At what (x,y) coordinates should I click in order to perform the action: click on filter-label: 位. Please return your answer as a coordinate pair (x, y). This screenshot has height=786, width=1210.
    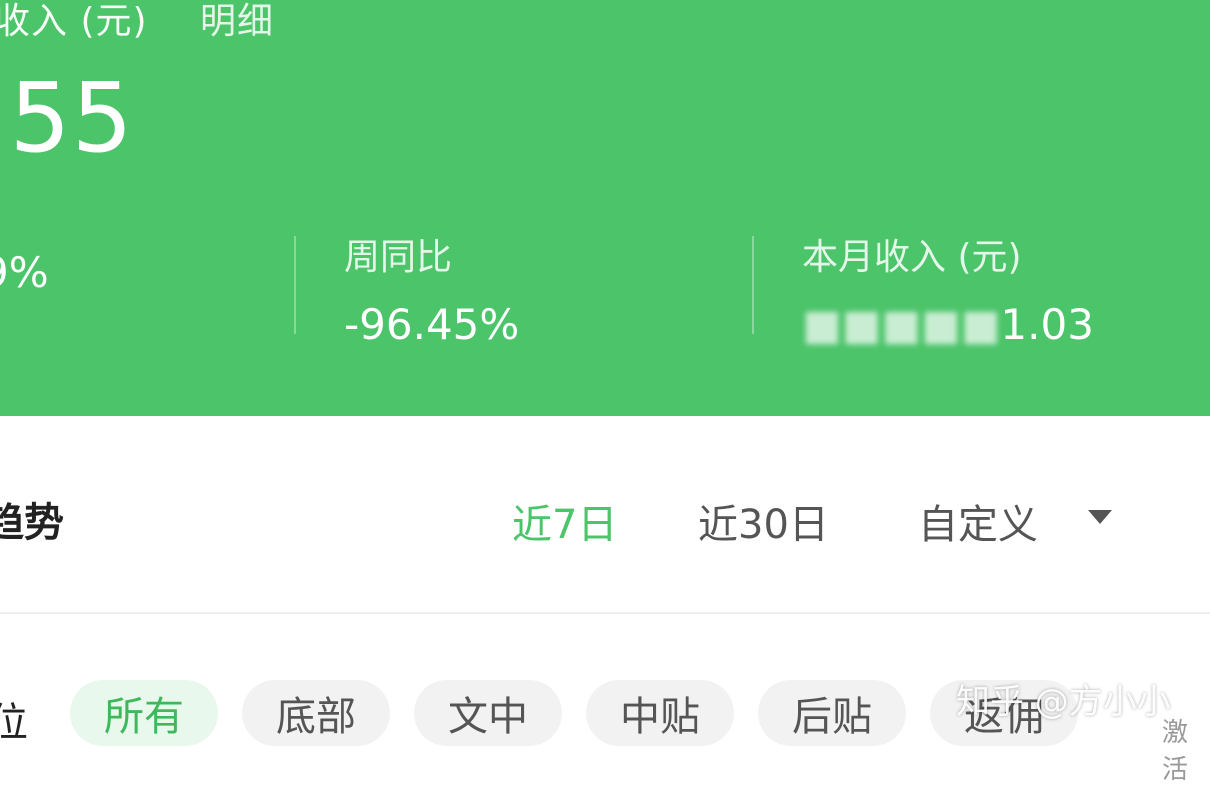
    Looking at the image, I should click on (14, 723).